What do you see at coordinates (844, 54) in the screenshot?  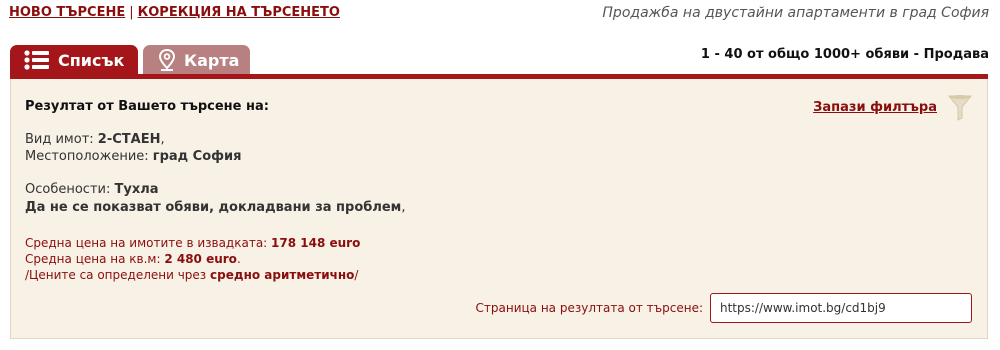 I see `results-count: 1 - 40 от общо 1000+ обяви - Продава` at bounding box center [844, 54].